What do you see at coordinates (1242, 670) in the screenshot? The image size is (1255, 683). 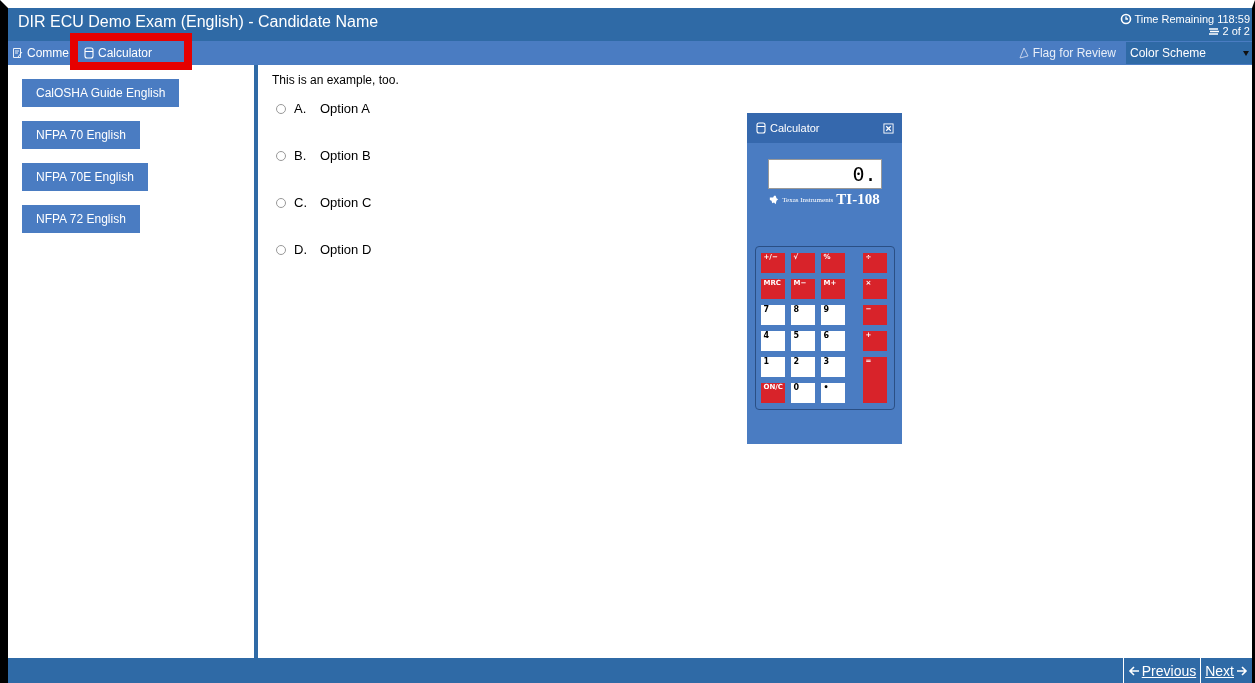 I see `right-arrow-icon` at bounding box center [1242, 670].